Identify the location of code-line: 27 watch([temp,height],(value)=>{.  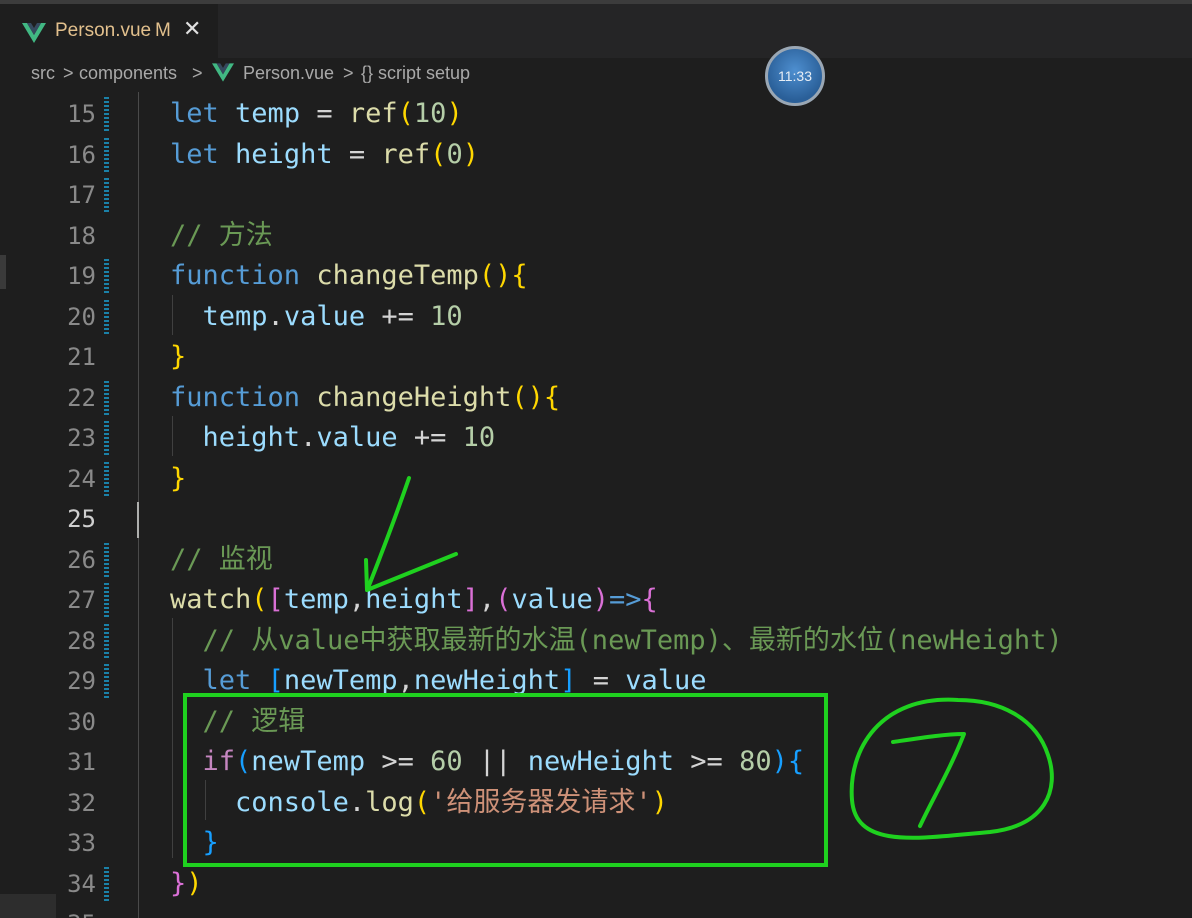
(596, 600).